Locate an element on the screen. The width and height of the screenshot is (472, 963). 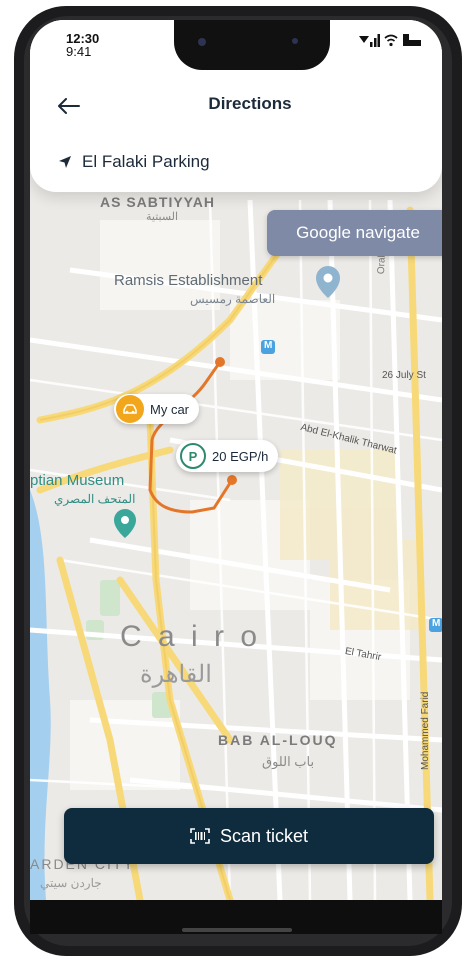
map-label-bab-al-louq: BAB AL-LOUQ is located at coordinates (278, 740).